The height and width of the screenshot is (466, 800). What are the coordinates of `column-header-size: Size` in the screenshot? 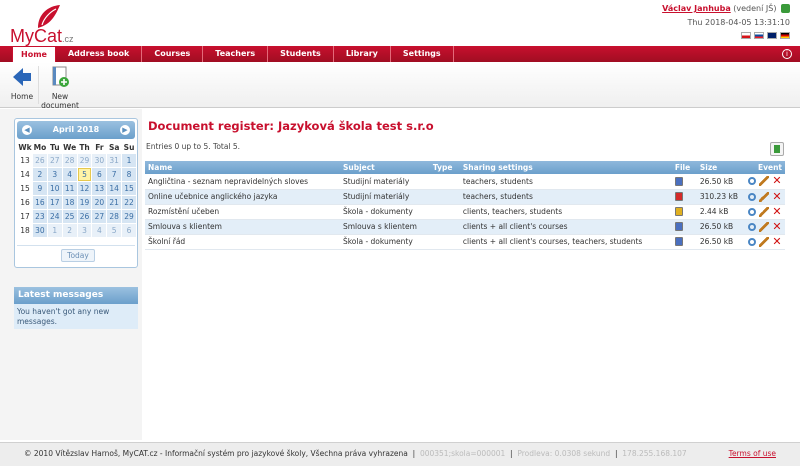 It's located at (718, 167).